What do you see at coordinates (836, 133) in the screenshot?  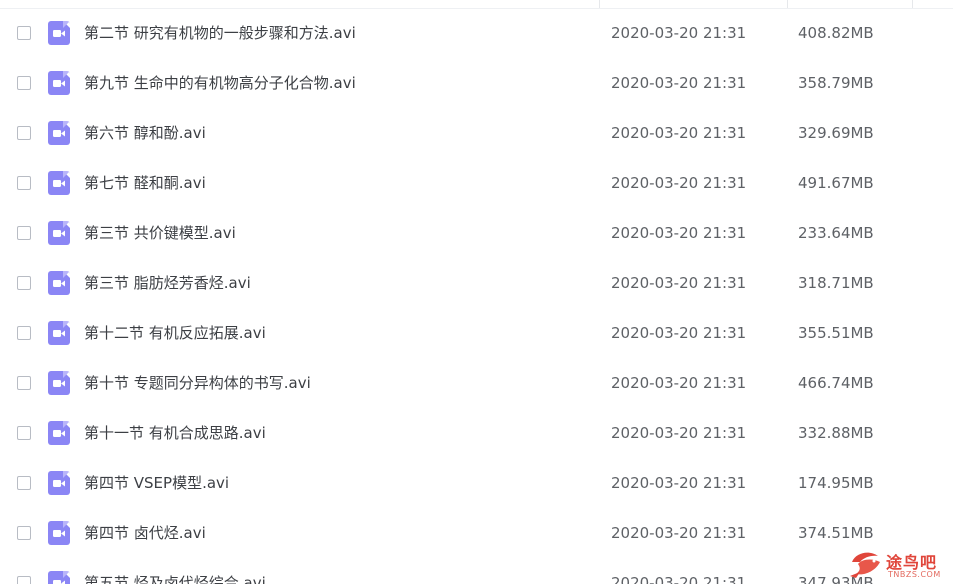 I see `file-size: 329.69MB` at bounding box center [836, 133].